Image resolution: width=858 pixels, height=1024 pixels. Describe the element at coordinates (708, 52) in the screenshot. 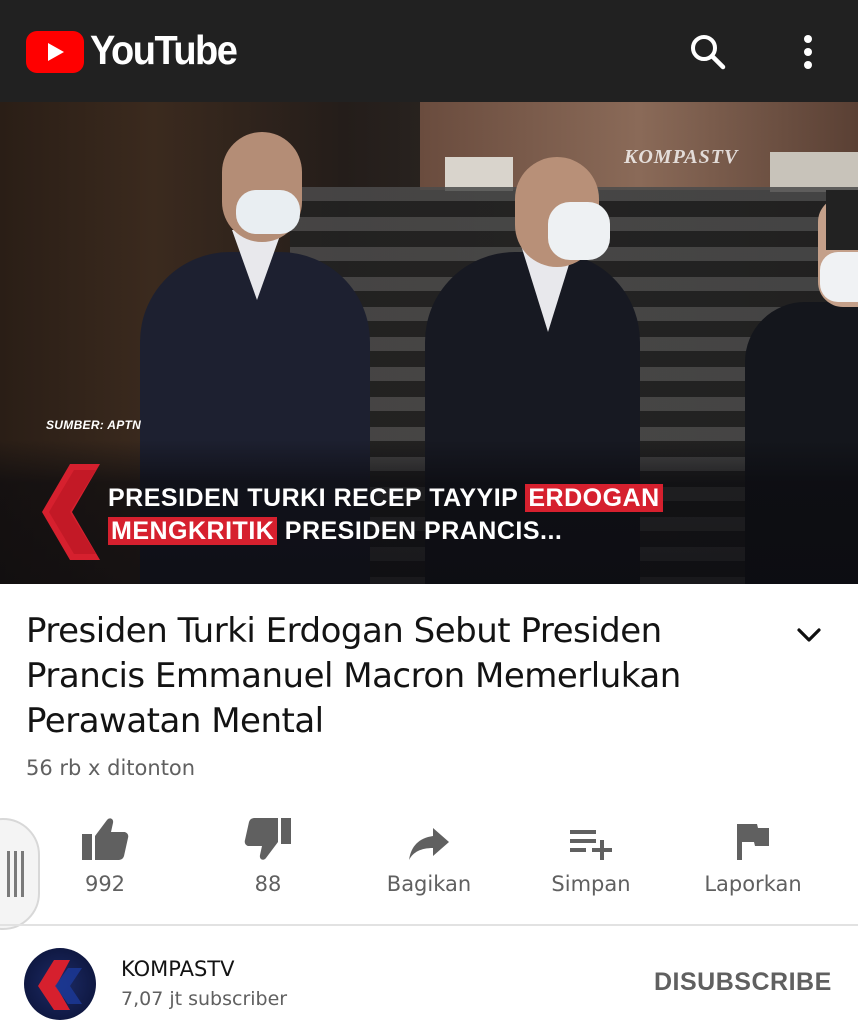

I see `search-icon` at that location.